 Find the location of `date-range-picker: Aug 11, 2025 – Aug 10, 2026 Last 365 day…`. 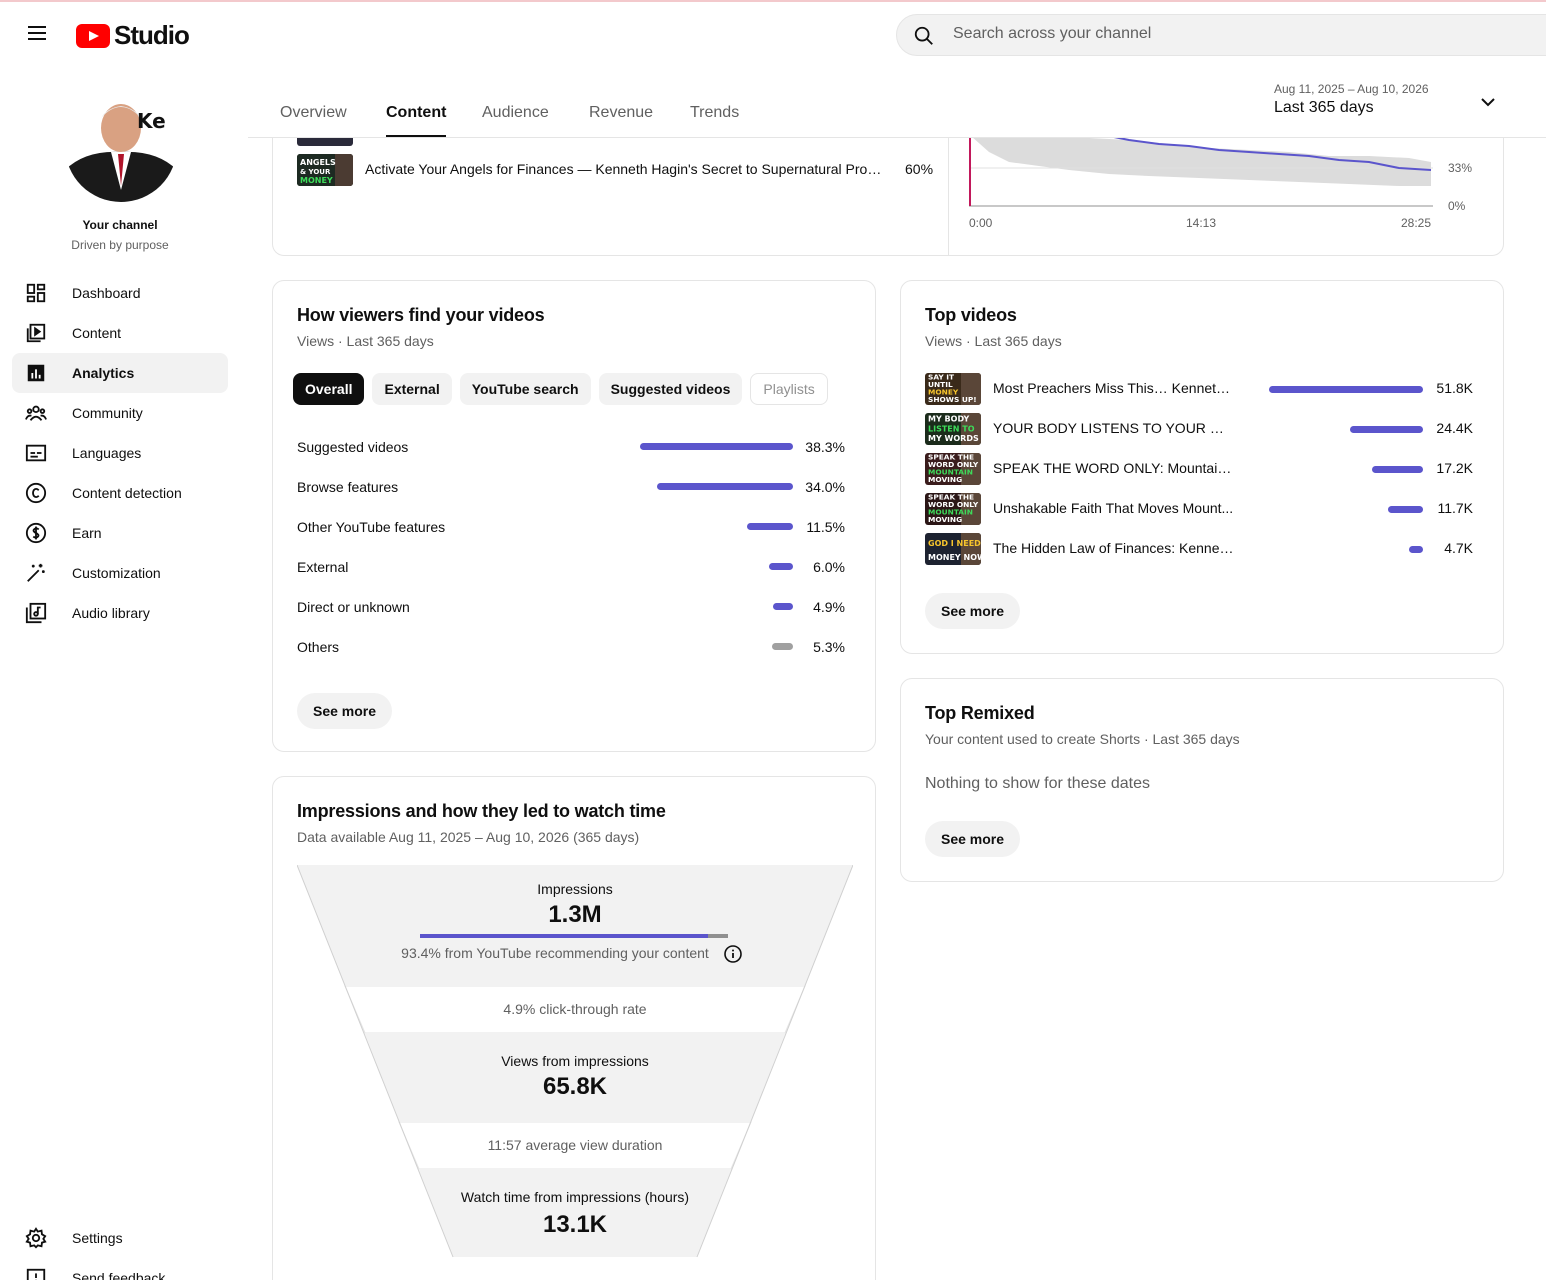

date-range-picker: Aug 11, 2025 – Aug 10, 2026 Last 365 day… is located at coordinates (1351, 99).